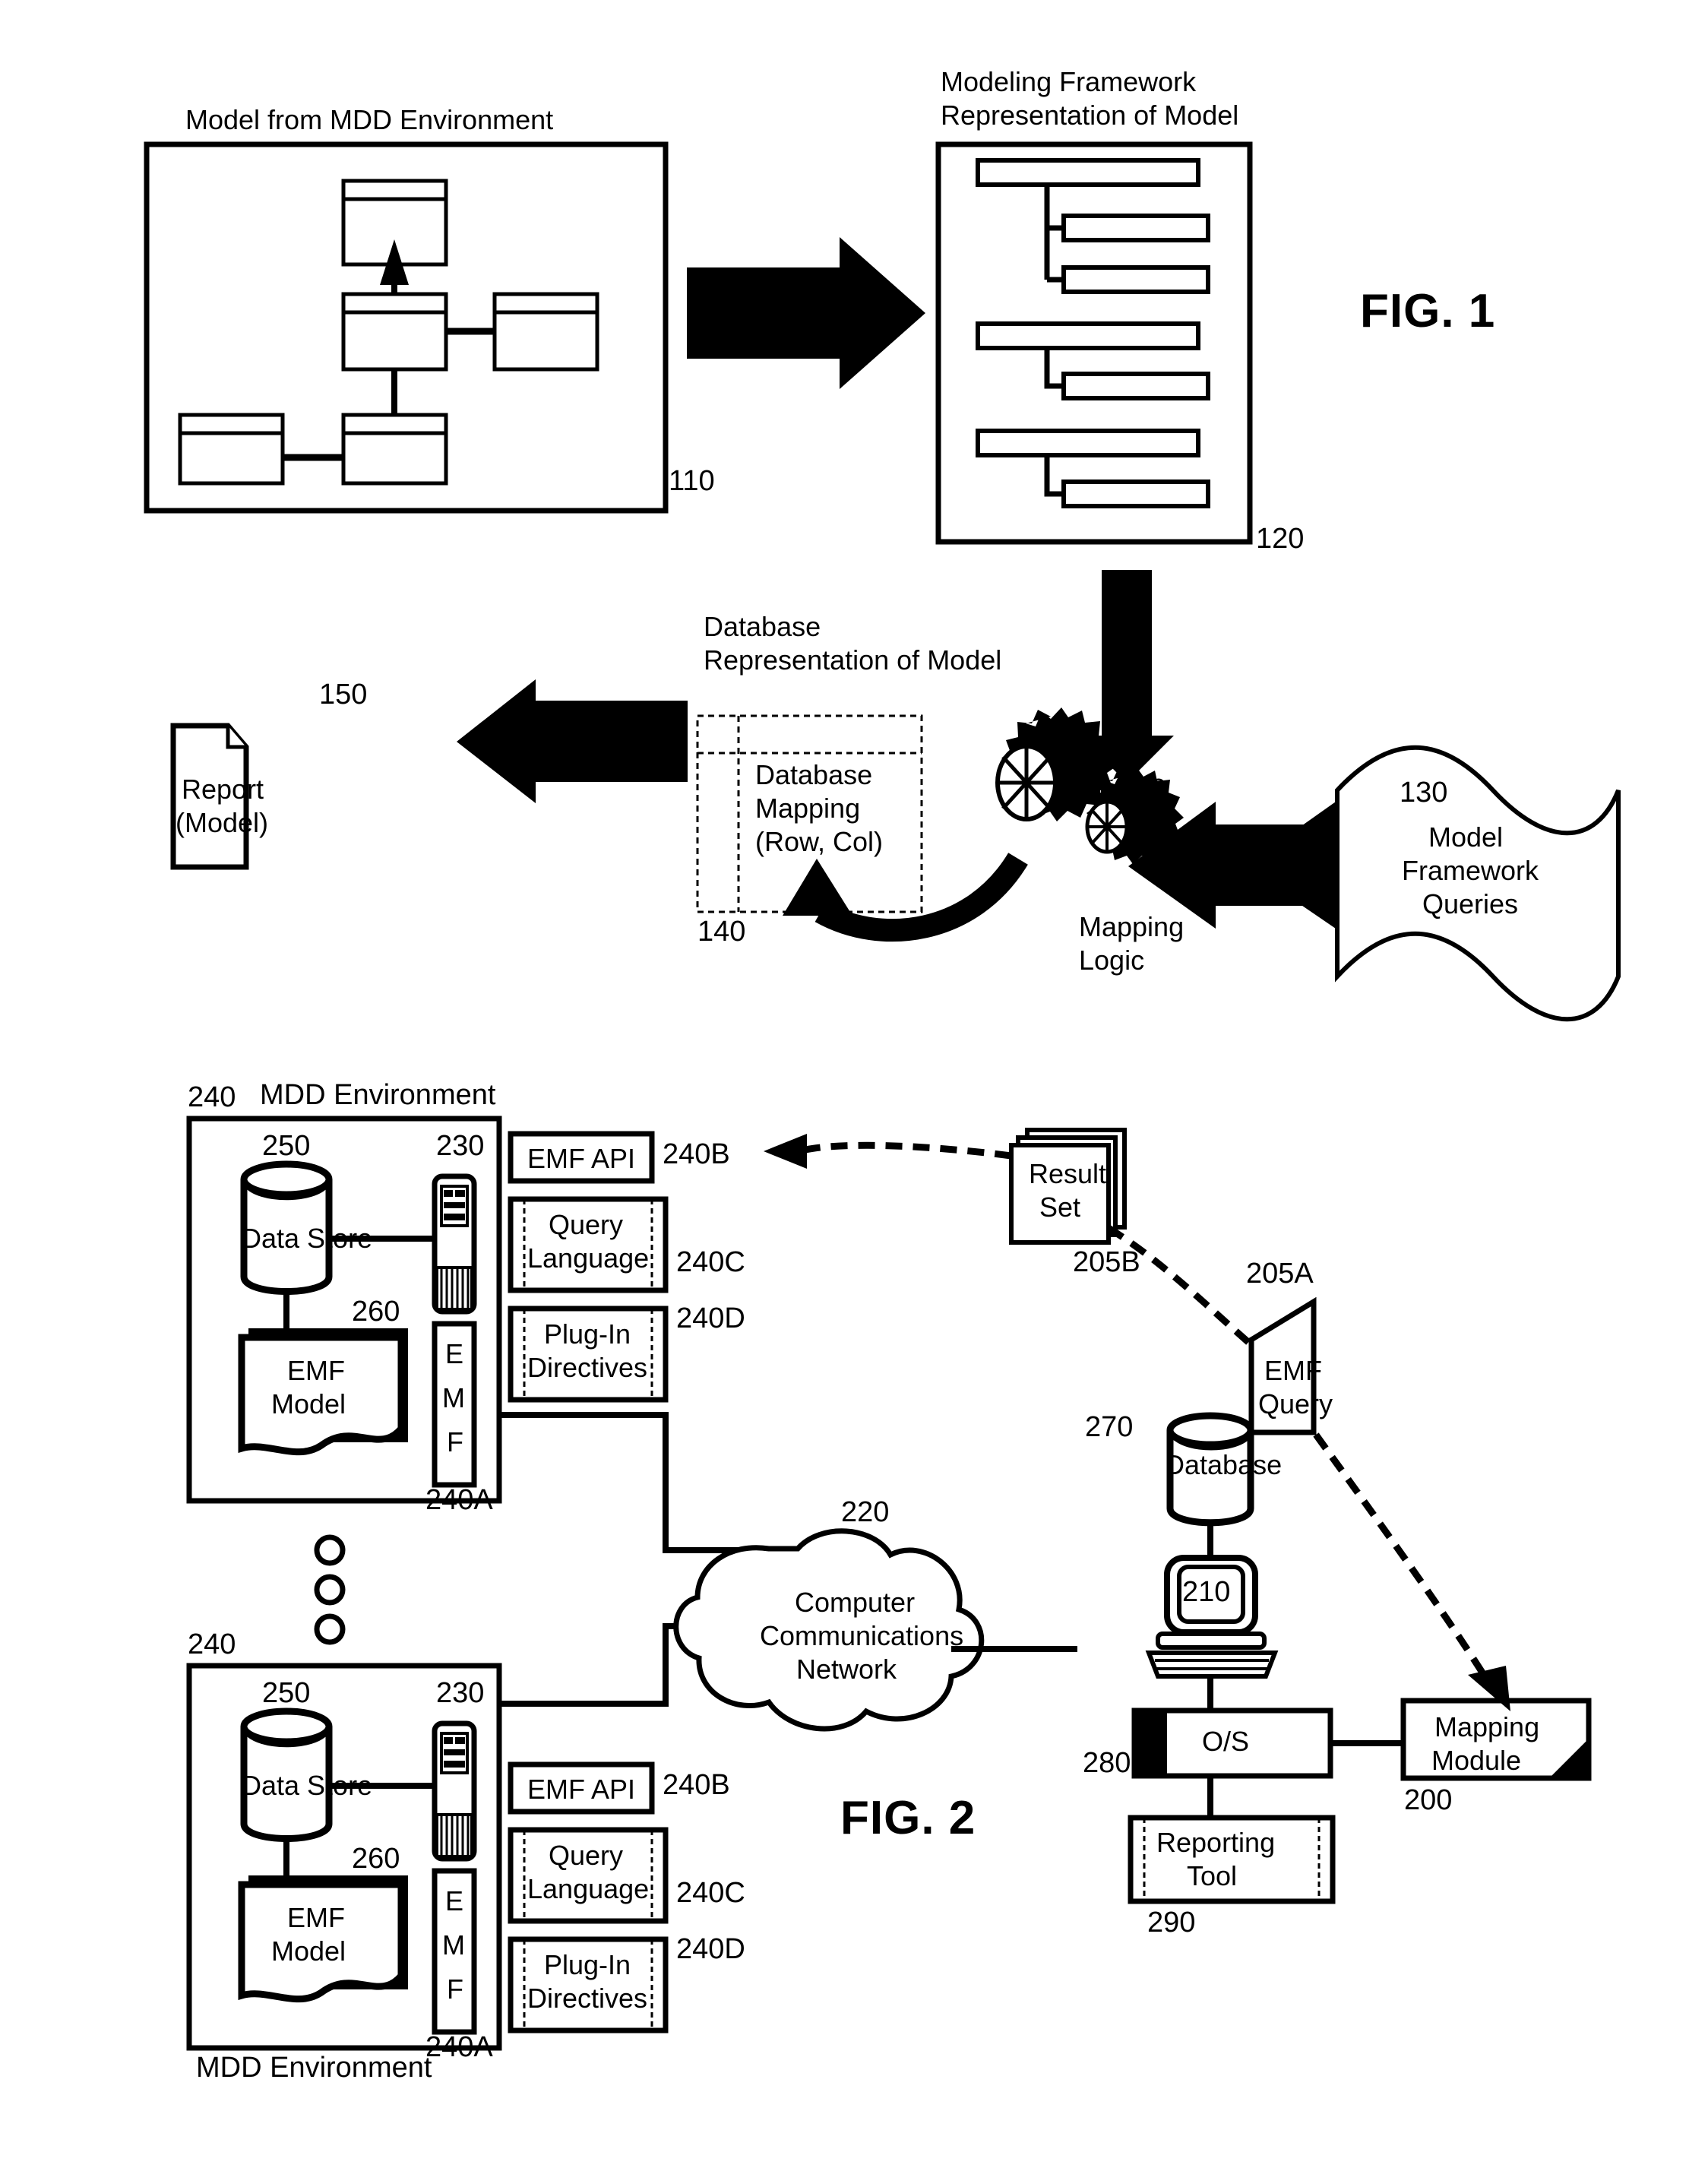  Describe the element at coordinates (455, 1244) in the screenshot. I see `server-tower-top-icon` at that location.